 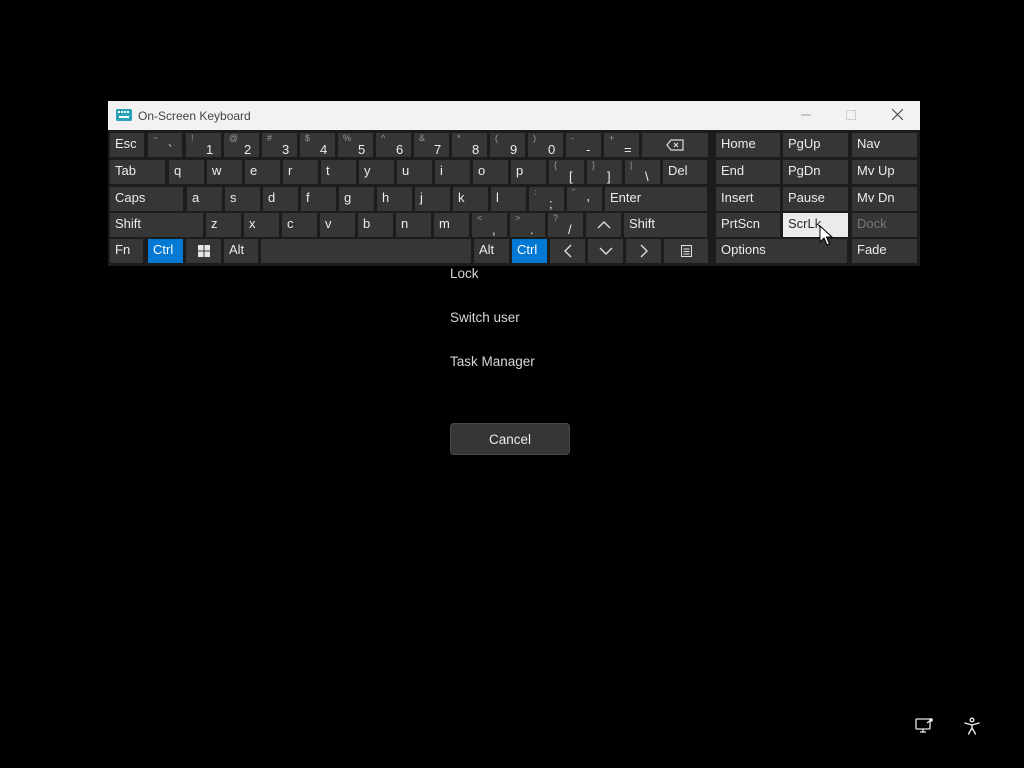 I want to click on key-j: j, so click(x=432, y=199).